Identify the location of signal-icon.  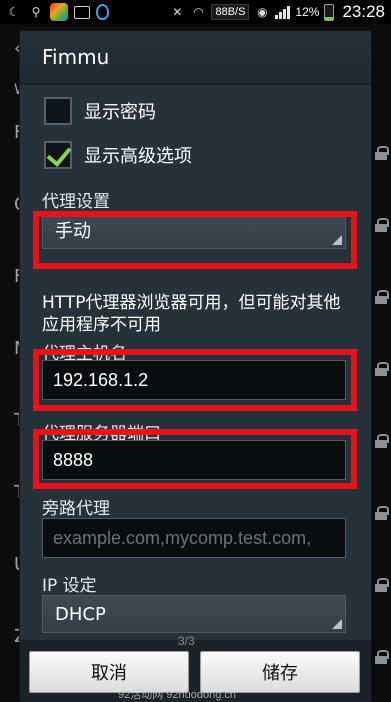
(283, 12).